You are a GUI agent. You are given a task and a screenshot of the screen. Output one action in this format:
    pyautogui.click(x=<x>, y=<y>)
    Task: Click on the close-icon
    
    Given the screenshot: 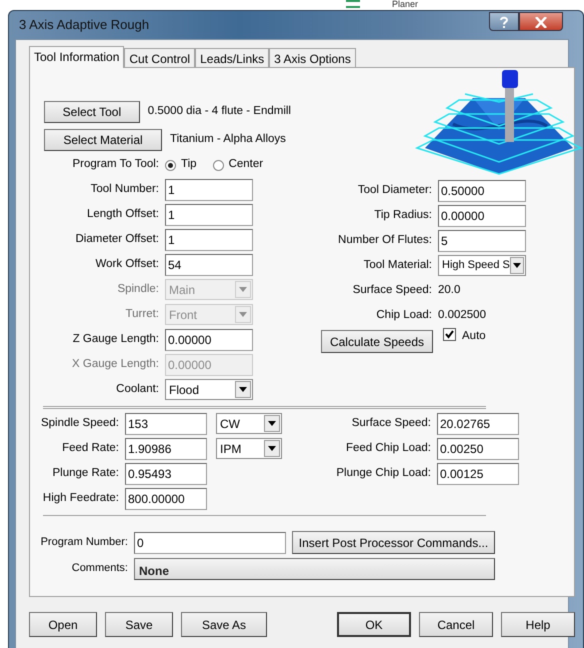 What is the action you would take?
    pyautogui.click(x=541, y=22)
    